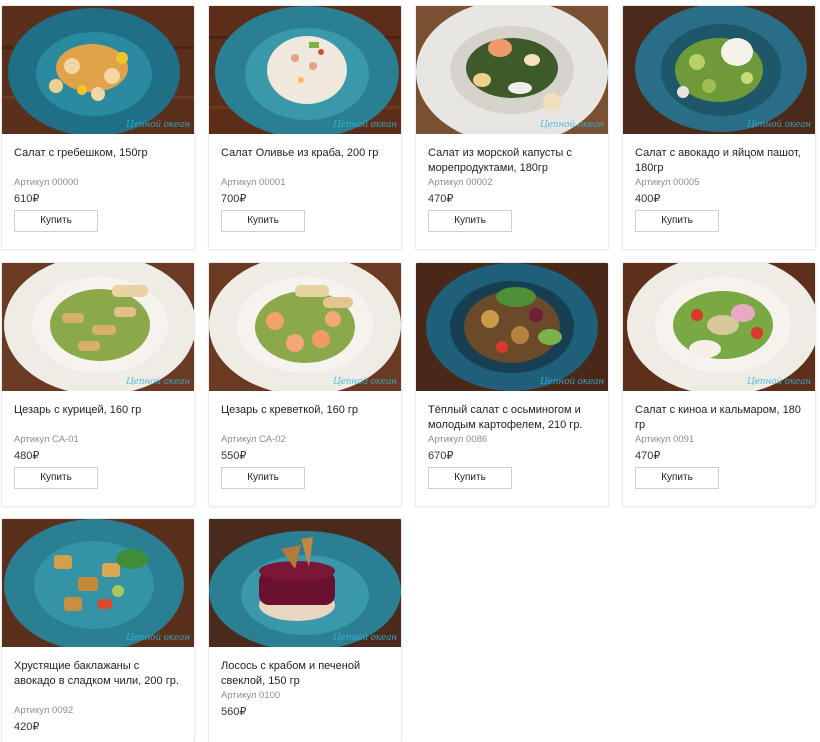 The height and width of the screenshot is (742, 820). I want to click on product-price: 420₽, so click(27, 727).